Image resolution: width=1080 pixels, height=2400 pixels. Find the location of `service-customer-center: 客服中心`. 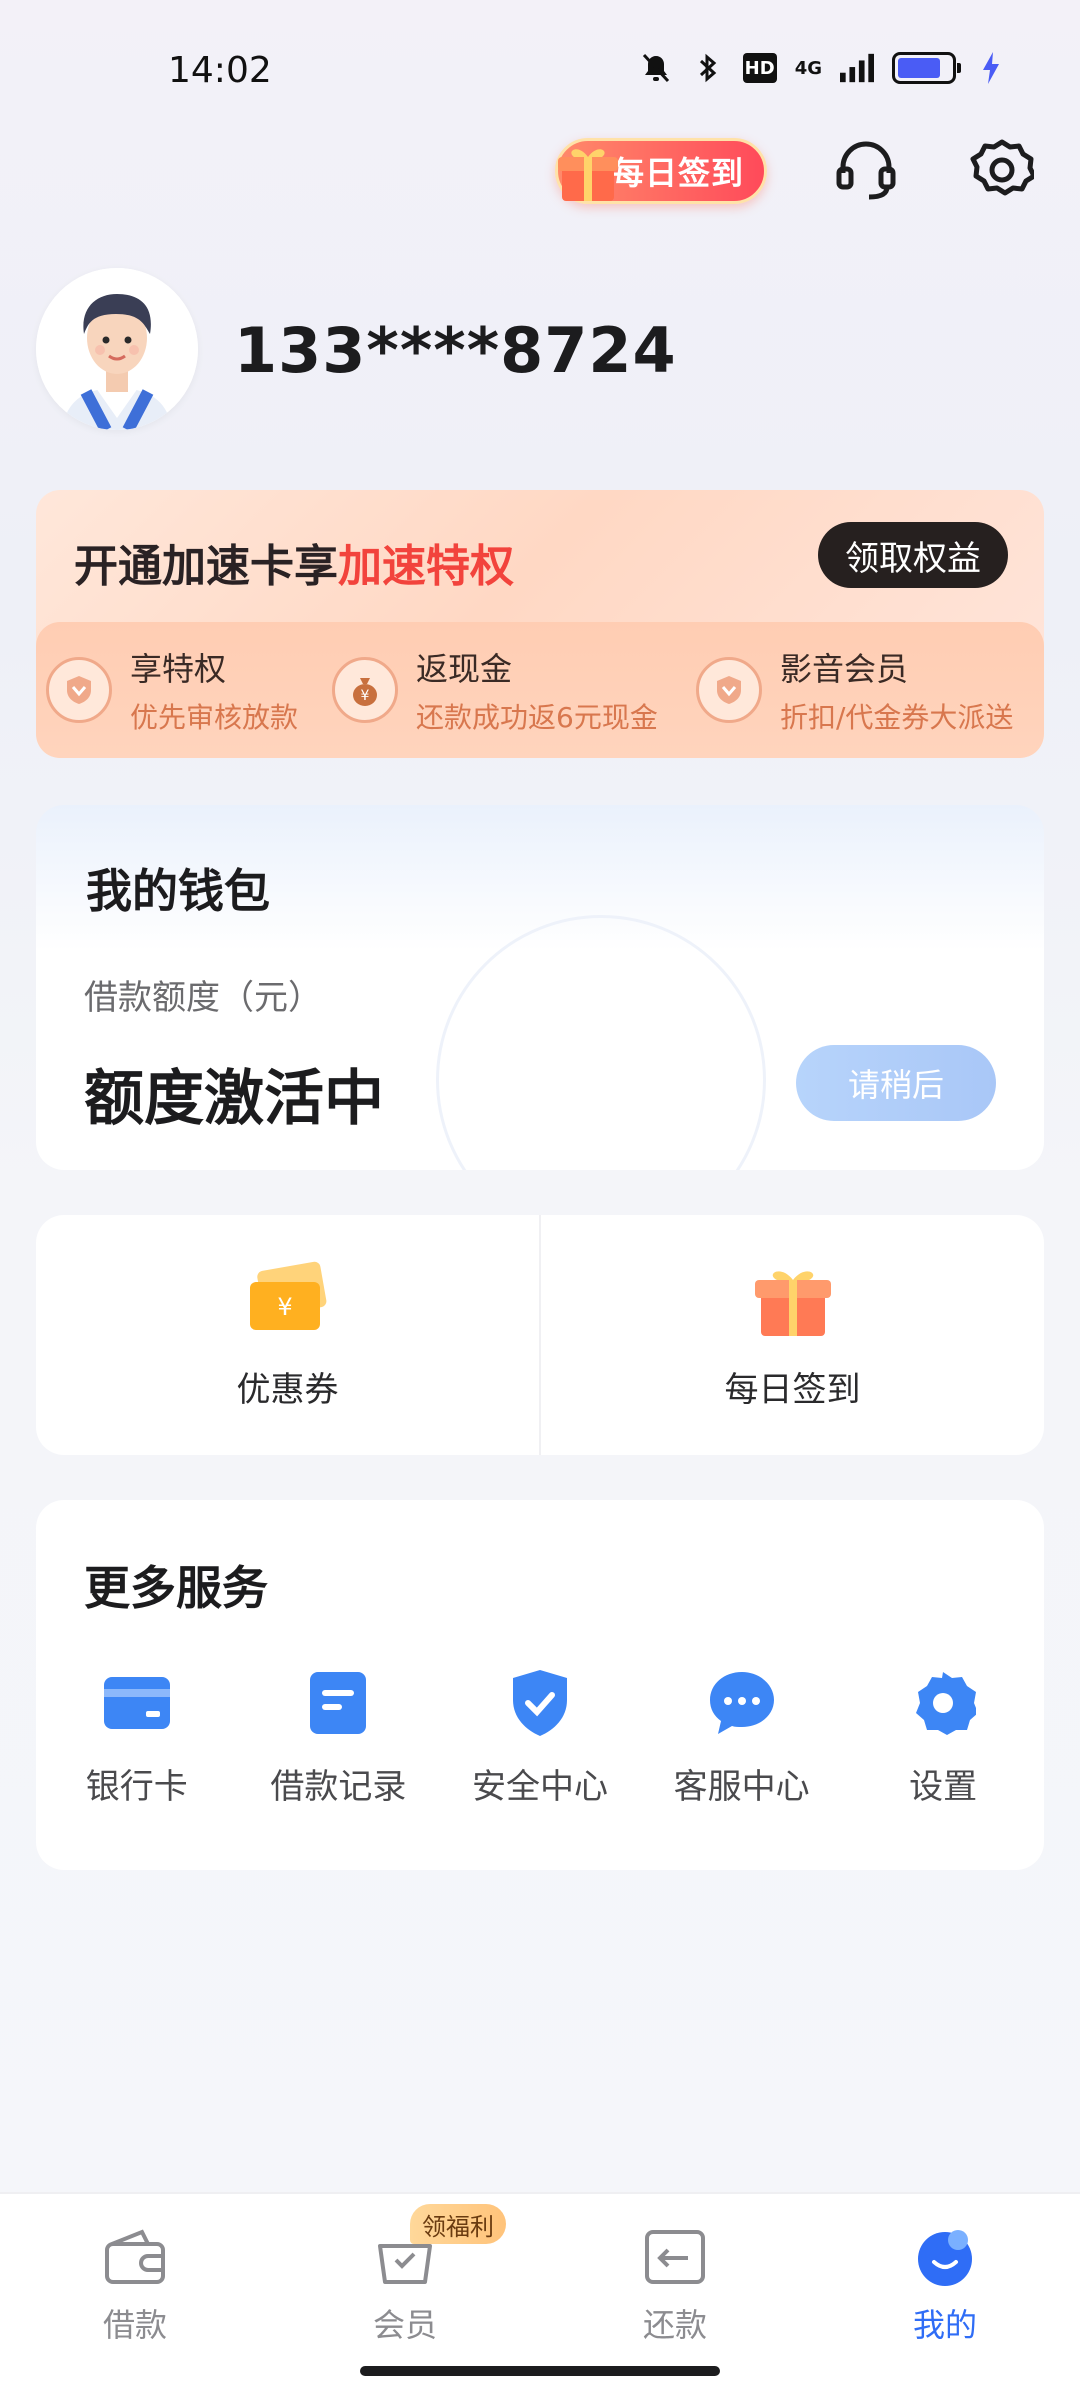

service-customer-center: 客服中心 is located at coordinates (742, 1740).